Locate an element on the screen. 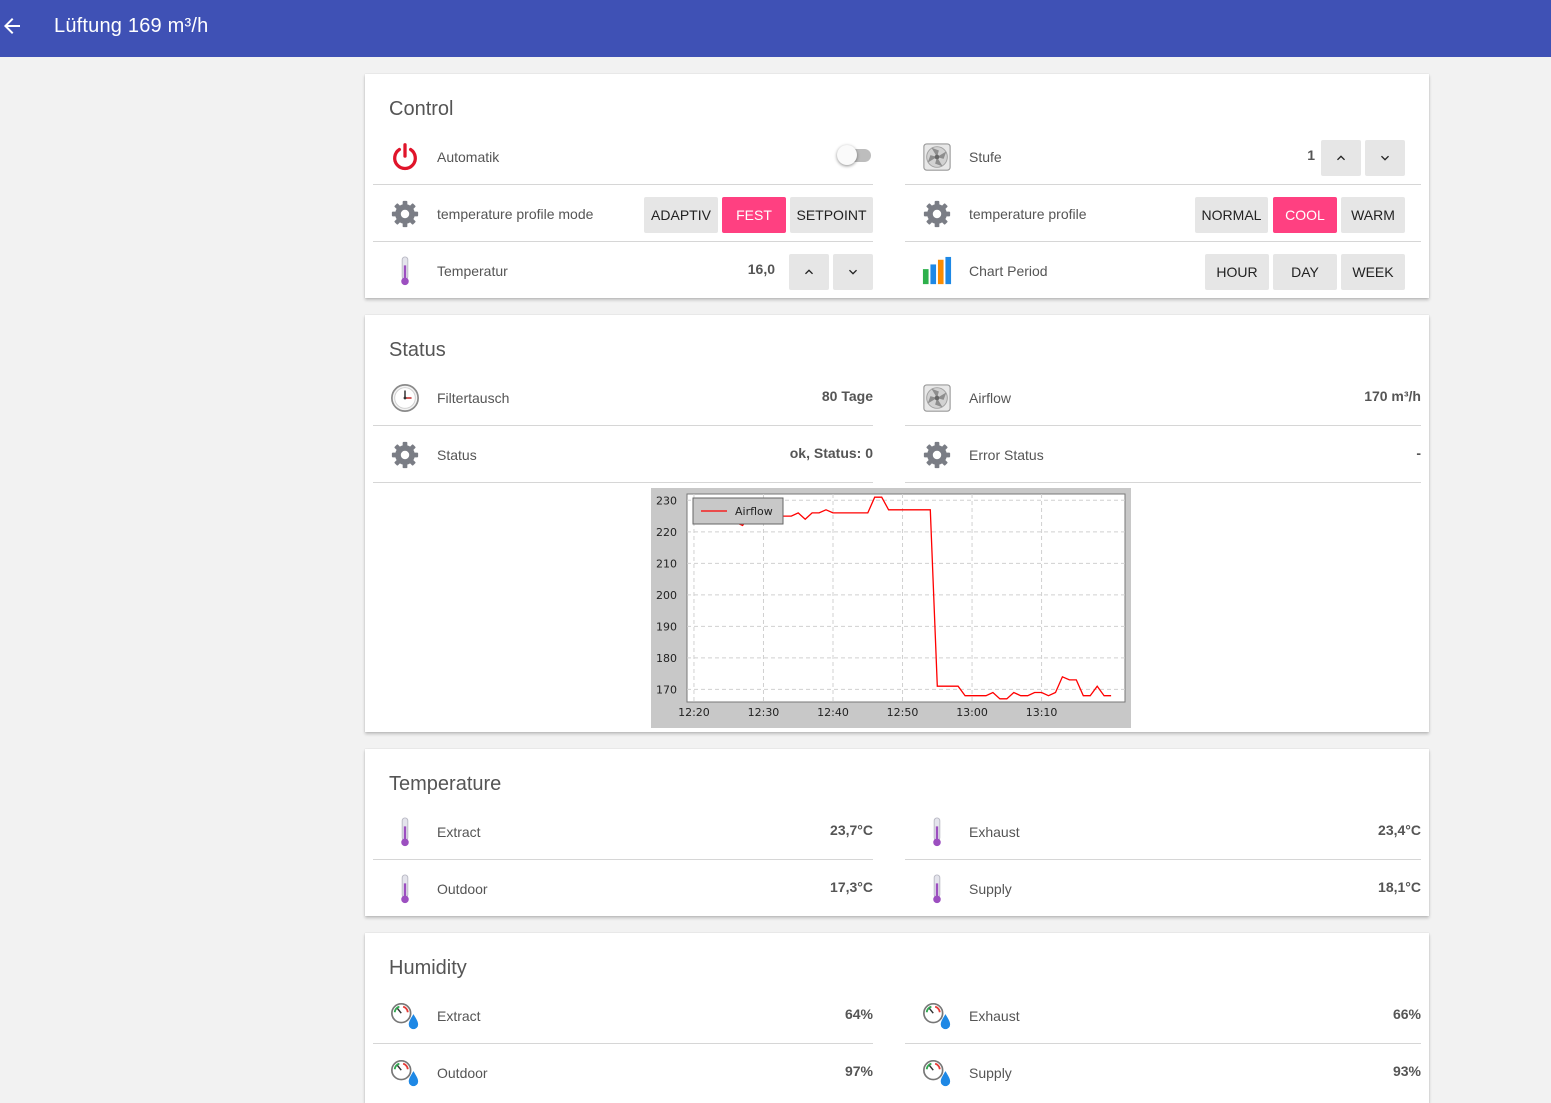 The width and height of the screenshot is (1551, 1103). chart-period-hour-button: HOUR is located at coordinates (1237, 272).